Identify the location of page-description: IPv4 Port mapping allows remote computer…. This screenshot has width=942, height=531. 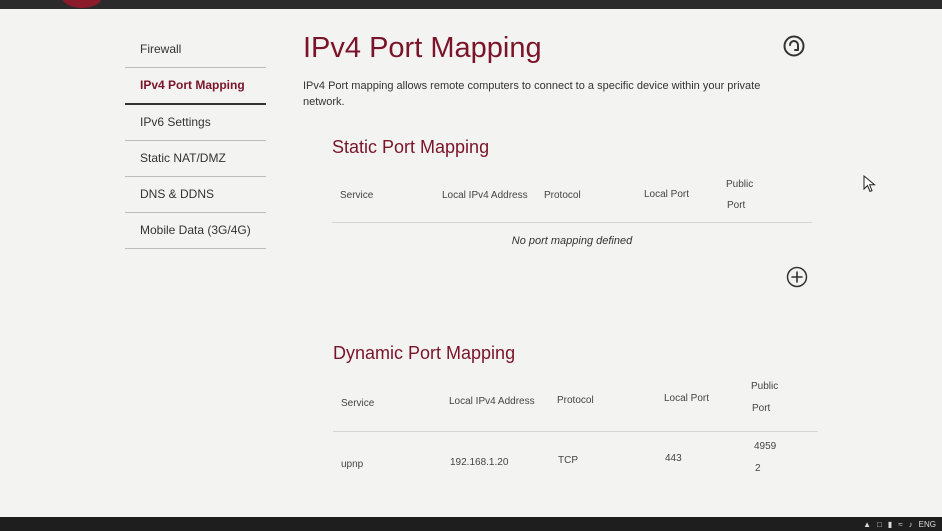
(532, 94).